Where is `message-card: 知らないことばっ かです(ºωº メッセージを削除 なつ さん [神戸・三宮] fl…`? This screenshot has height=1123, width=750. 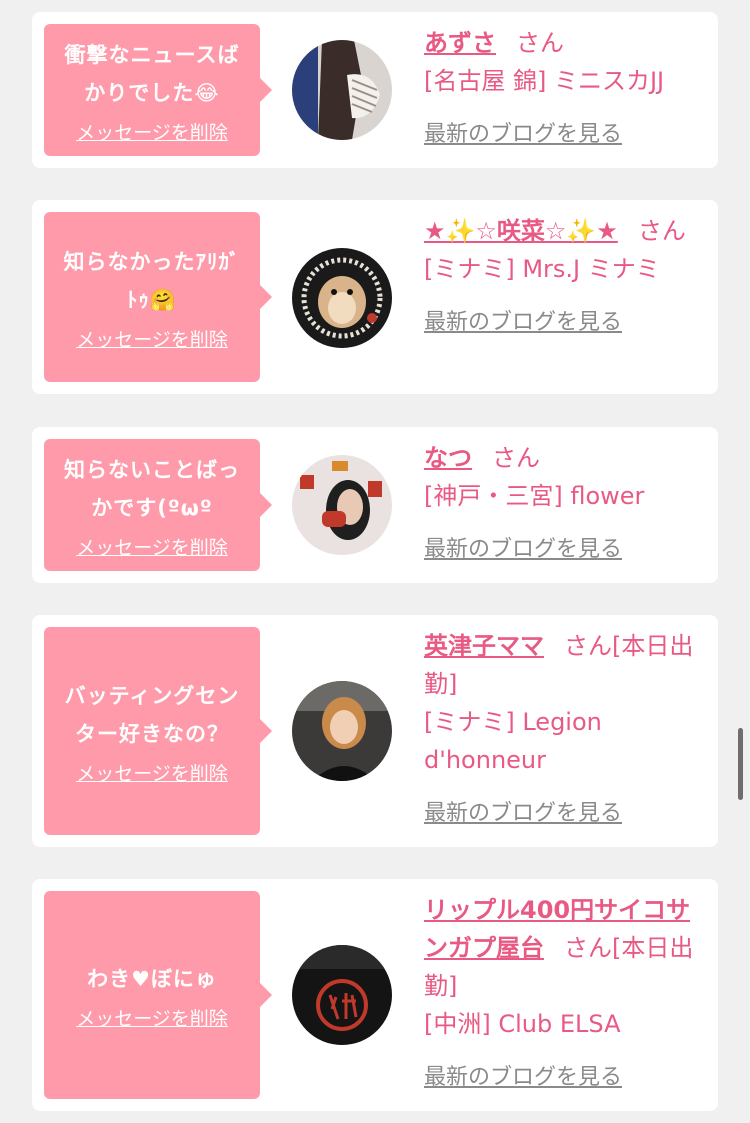
message-card: 知らないことばっ かです(ºωº メッセージを削除 なつ さん [神戸・三宮] fl… is located at coordinates (375, 505).